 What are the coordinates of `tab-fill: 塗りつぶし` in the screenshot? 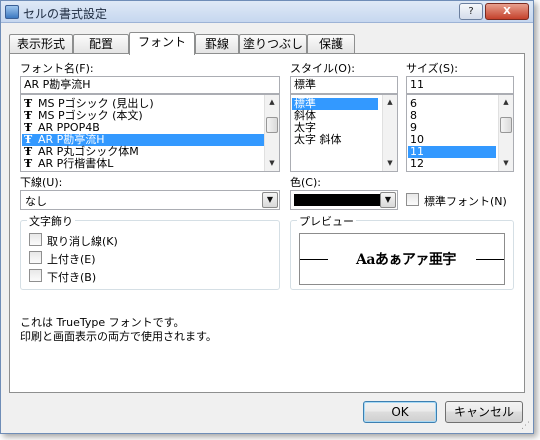 It's located at (273, 44).